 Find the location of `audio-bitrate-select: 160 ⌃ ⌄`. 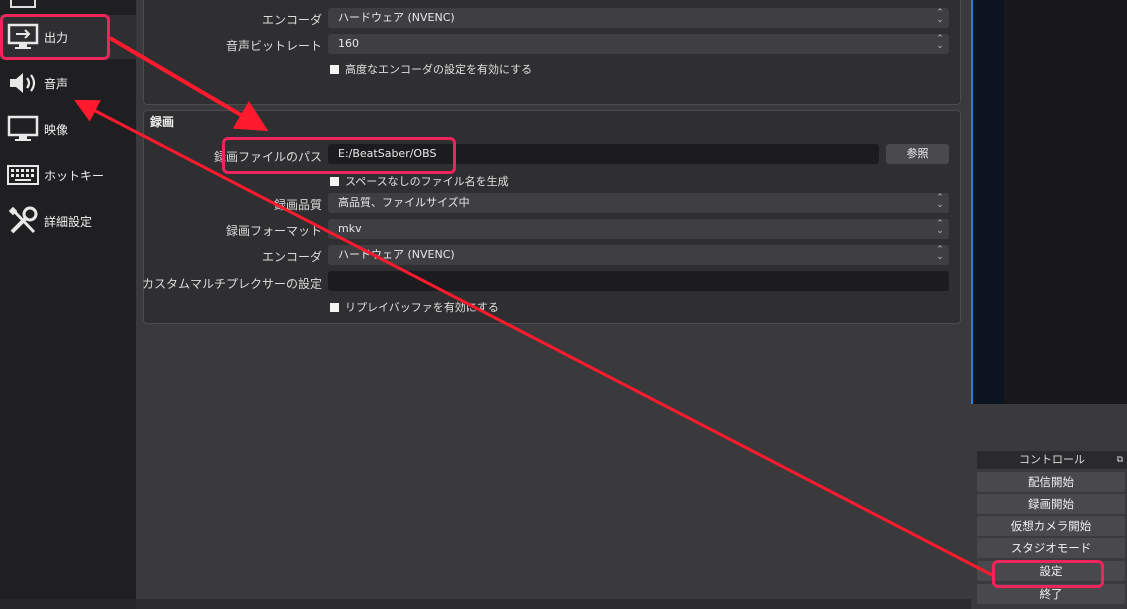

audio-bitrate-select: 160 ⌃ ⌄ is located at coordinates (638, 44).